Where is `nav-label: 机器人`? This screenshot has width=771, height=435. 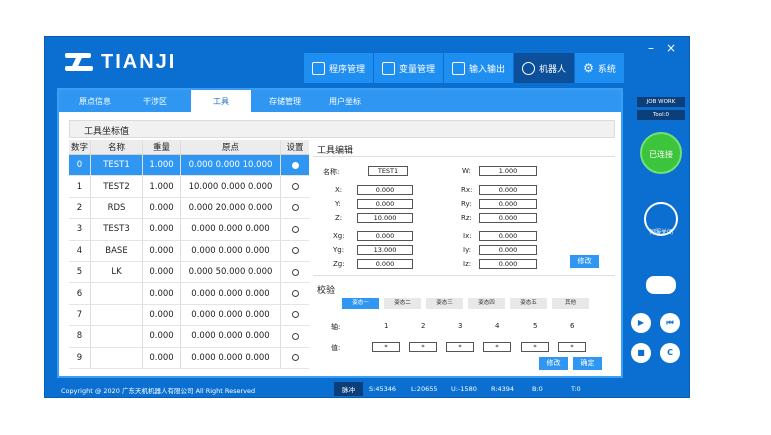 nav-label: 机器人 is located at coordinates (553, 69).